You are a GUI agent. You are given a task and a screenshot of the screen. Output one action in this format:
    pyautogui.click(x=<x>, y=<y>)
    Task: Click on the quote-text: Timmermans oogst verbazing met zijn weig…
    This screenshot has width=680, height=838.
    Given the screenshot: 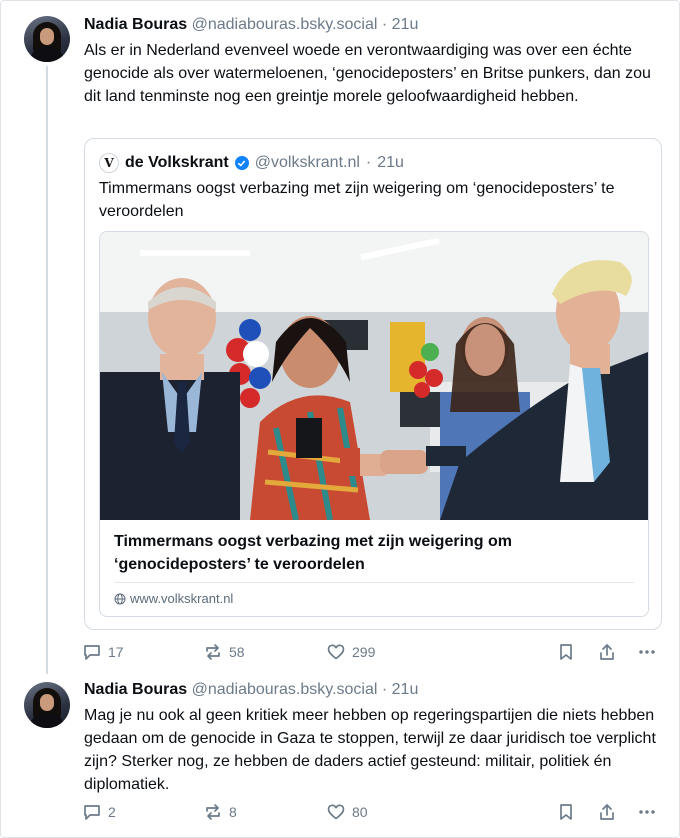 What is the action you would take?
    pyautogui.click(x=357, y=200)
    